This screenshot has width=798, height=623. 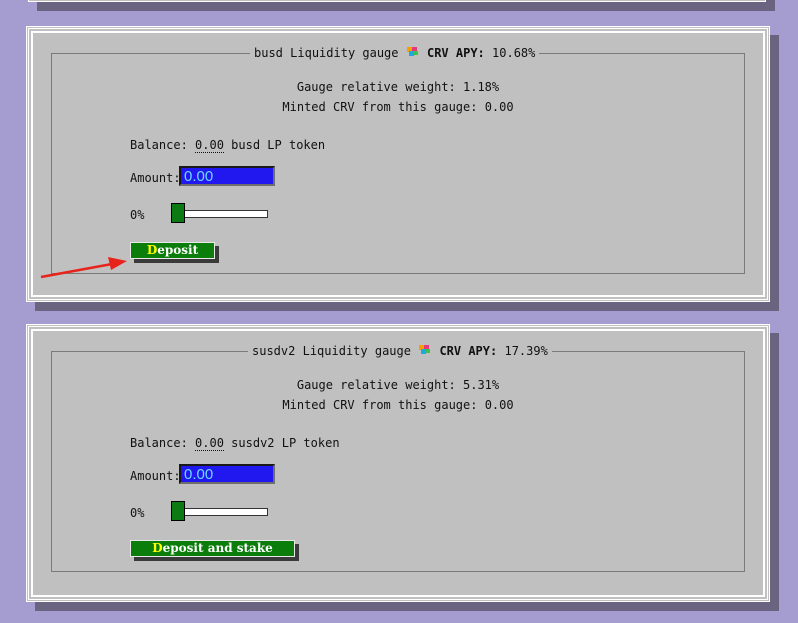 What do you see at coordinates (398, 87) in the screenshot?
I see `gauge-weight-text: Gauge relative weight: 1.18%` at bounding box center [398, 87].